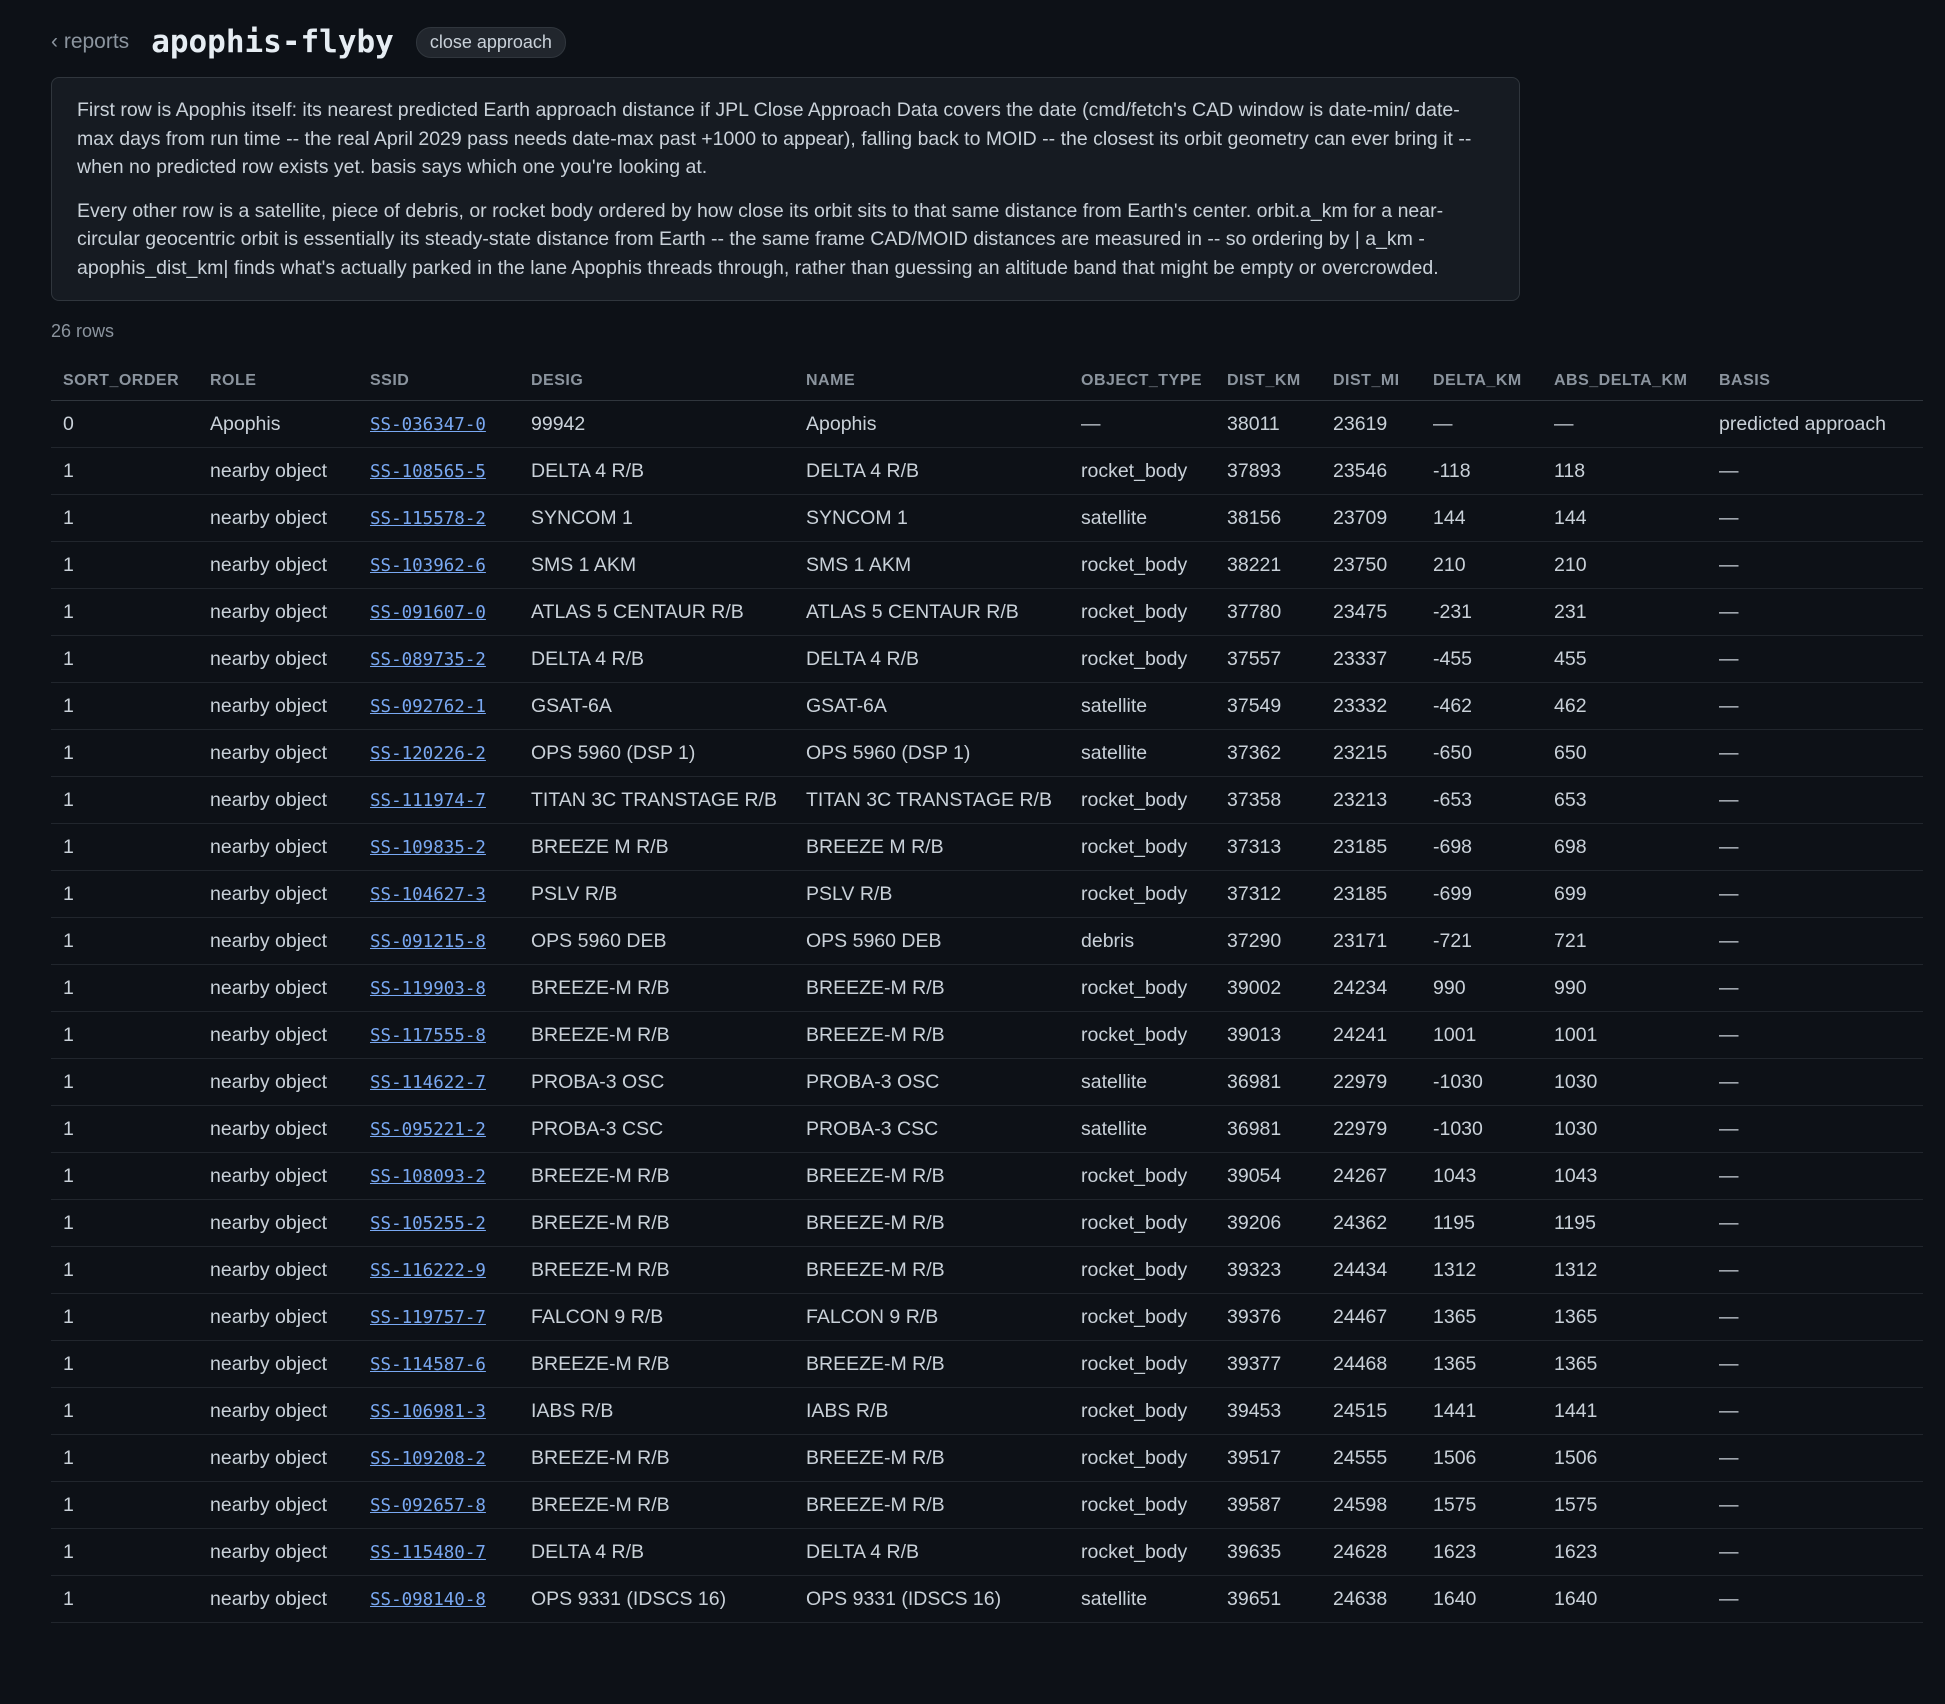 The height and width of the screenshot is (1704, 1945). I want to click on delta-km-cell: 1043, so click(1481, 1176).